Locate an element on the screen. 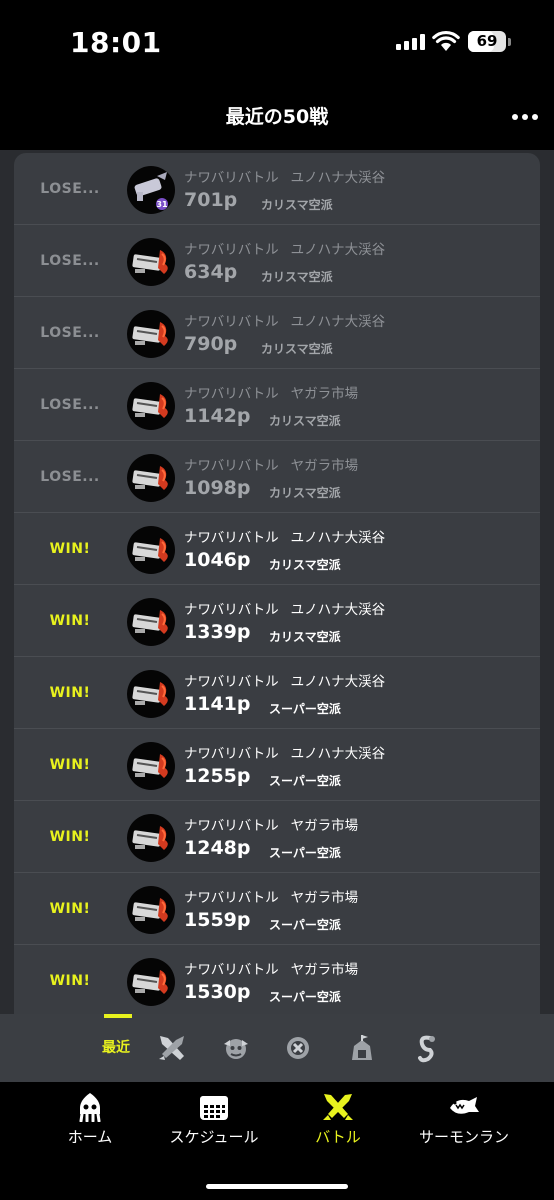 The image size is (554, 1200). anarchy-battle-icon is located at coordinates (236, 1048).